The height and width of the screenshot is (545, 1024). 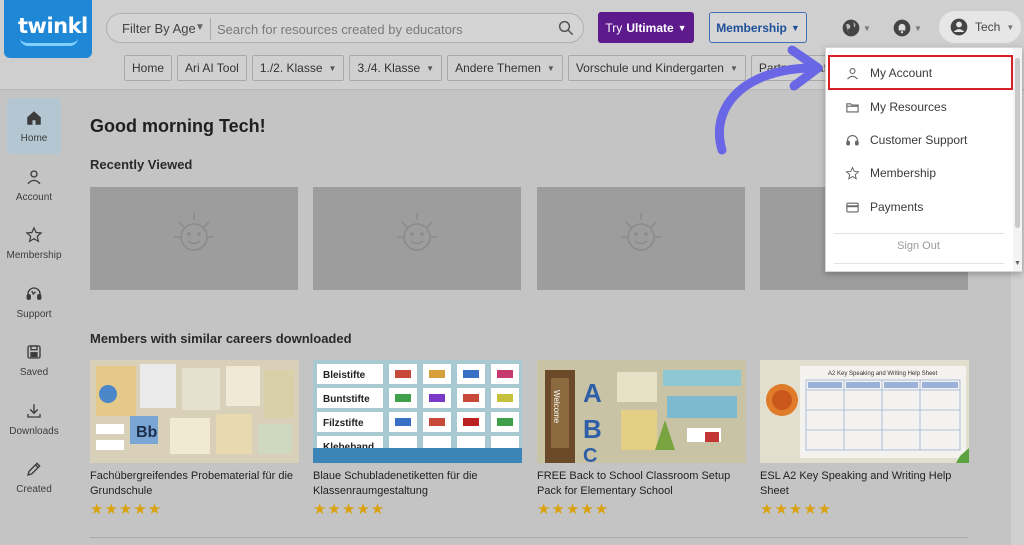 What do you see at coordinates (343, 423) in the screenshot?
I see `thumb-label: Filzstifte` at bounding box center [343, 423].